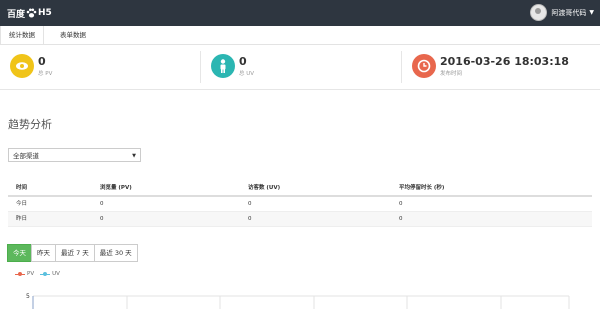 Image resolution: width=600 pixels, height=309 pixels. Describe the element at coordinates (75, 253) in the screenshot. I see `range-7-days-button: 最近 7 天` at that location.